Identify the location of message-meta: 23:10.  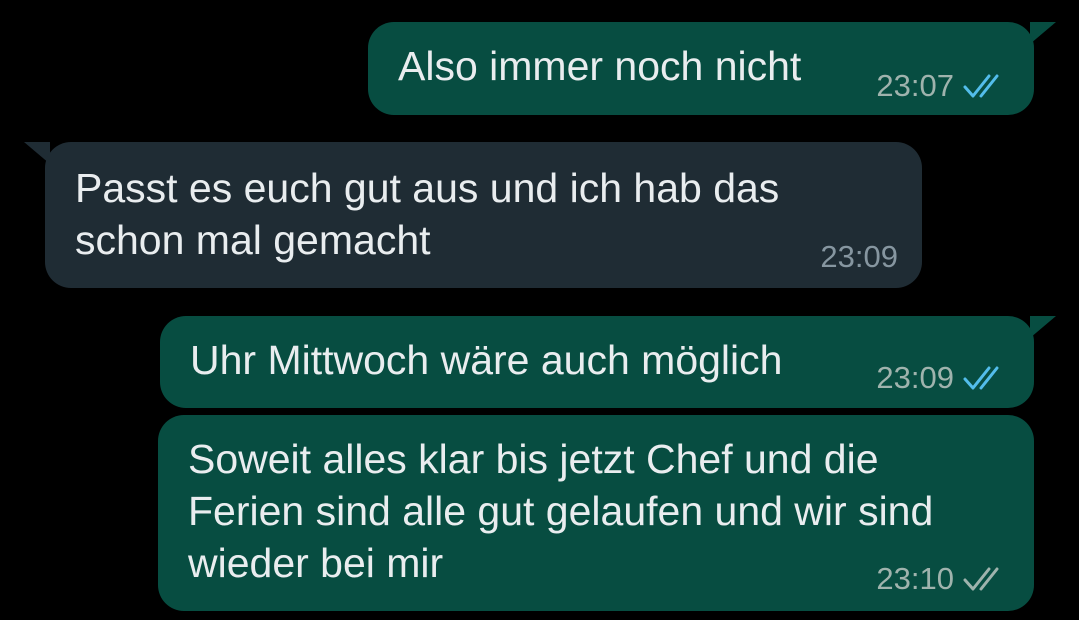
(943, 579).